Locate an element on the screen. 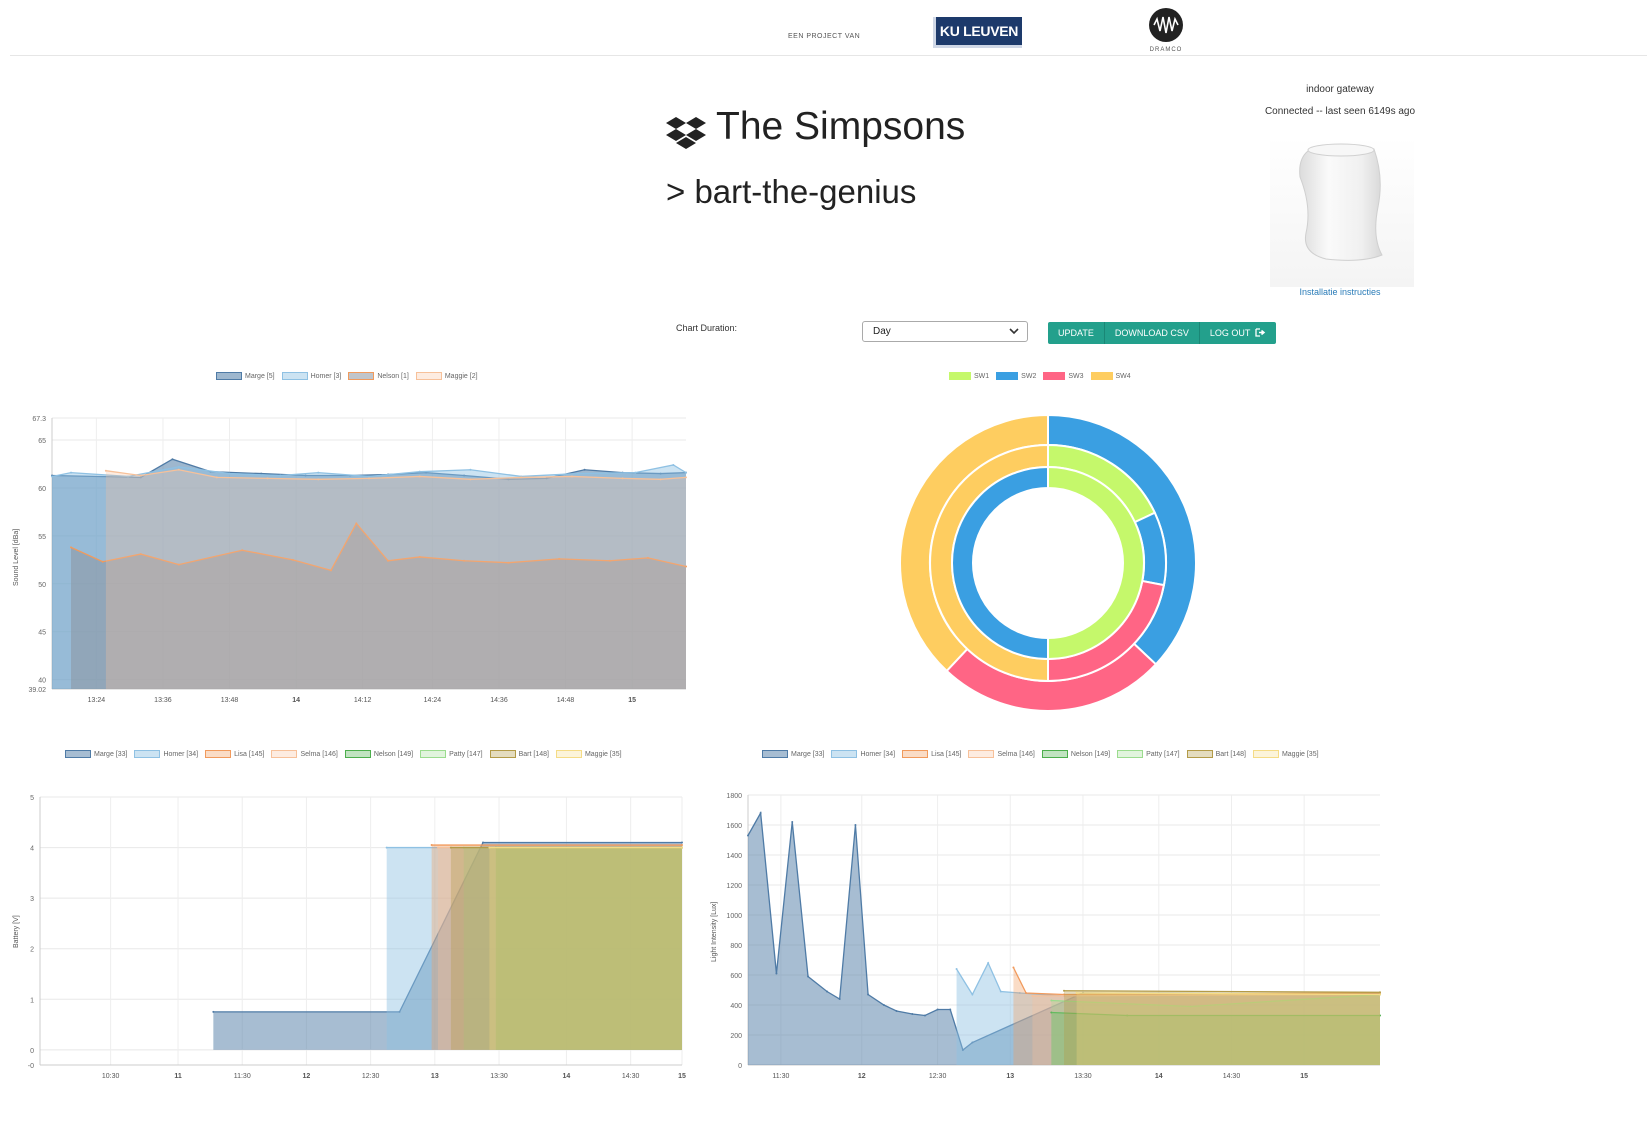  legend-item: SW1 is located at coordinates (969, 376).